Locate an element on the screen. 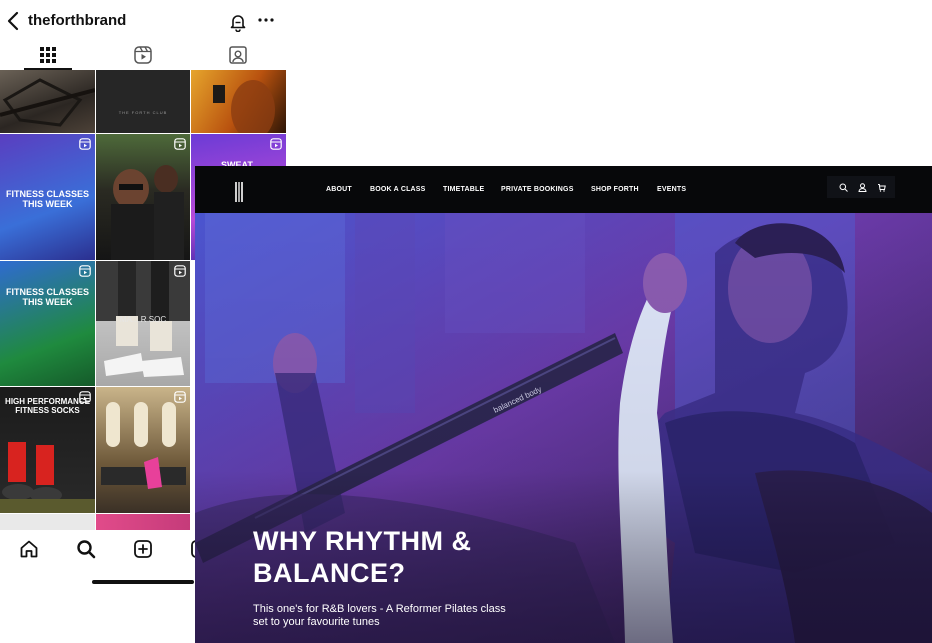 This screenshot has height=643, width=932. profile-username: theforthbrand is located at coordinates (77, 20).